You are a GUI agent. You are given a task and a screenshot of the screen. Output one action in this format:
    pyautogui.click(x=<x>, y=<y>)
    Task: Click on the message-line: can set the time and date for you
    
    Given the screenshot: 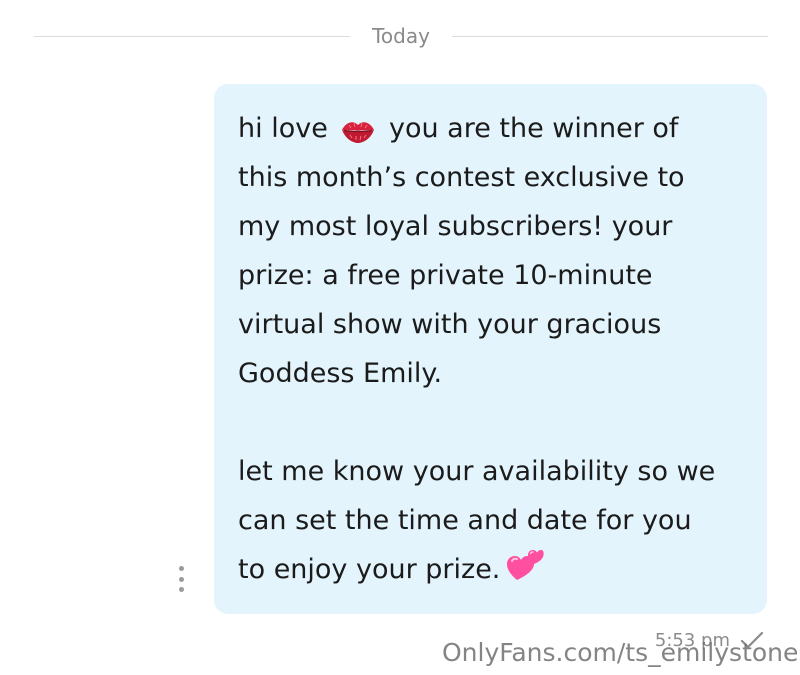 What is the action you would take?
    pyautogui.click(x=465, y=520)
    